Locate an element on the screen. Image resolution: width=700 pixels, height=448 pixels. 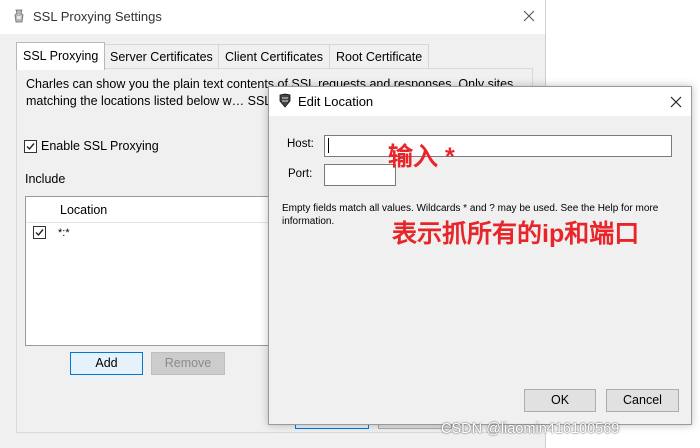
parent-window-title: SSL Proxying Settings is located at coordinates (97, 16).